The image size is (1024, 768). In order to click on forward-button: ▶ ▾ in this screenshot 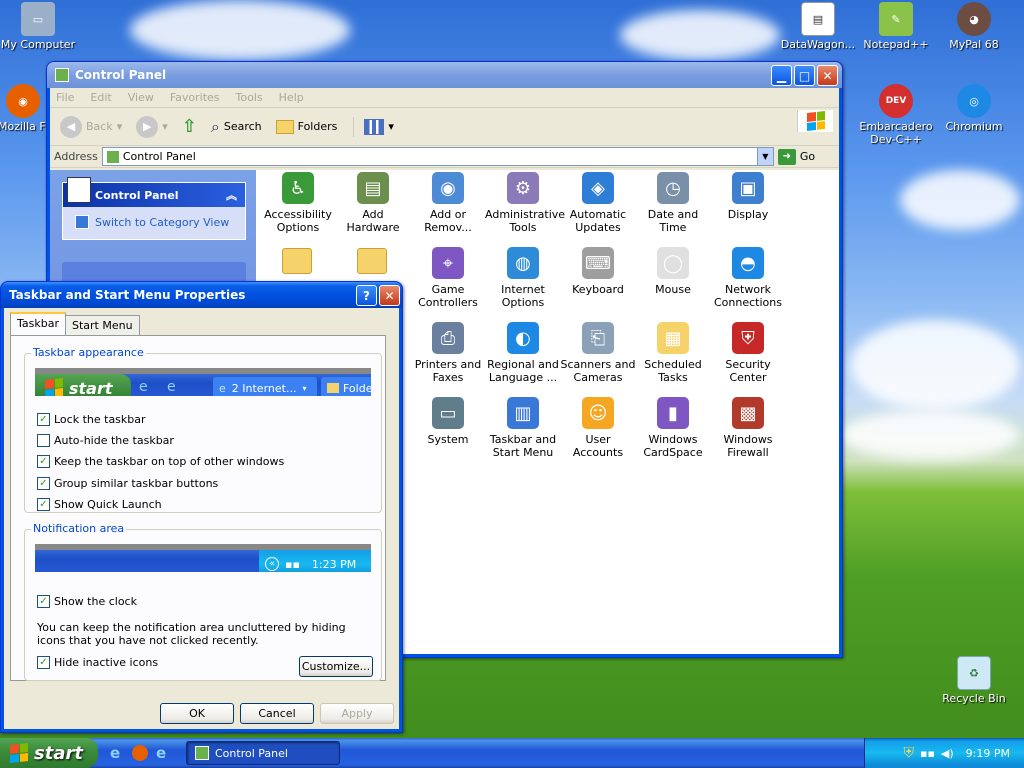, I will do `click(152, 127)`.